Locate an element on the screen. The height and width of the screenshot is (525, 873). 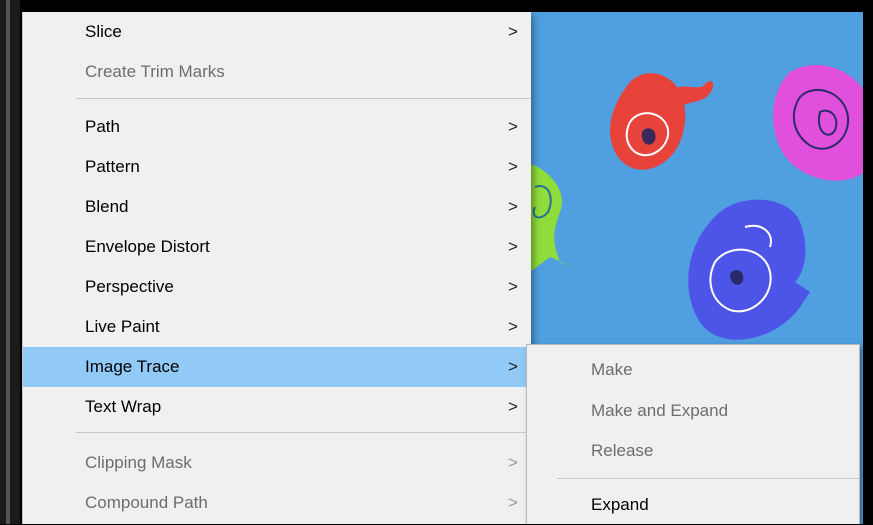
menu-item-label: Text Wrap is located at coordinates (123, 406).